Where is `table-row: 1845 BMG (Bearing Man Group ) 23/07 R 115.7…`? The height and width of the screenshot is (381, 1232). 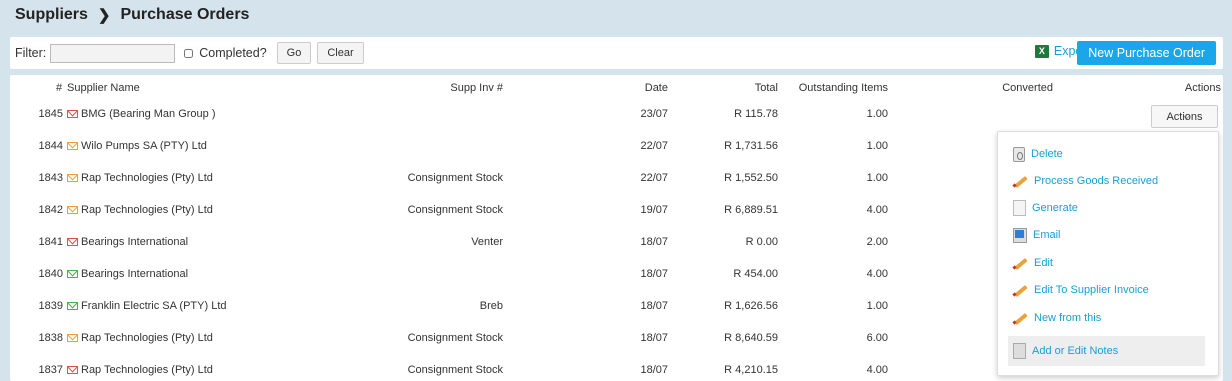 table-row: 1845 BMG (Bearing Man Group ) 23/07 R 115.7… is located at coordinates (616, 115).